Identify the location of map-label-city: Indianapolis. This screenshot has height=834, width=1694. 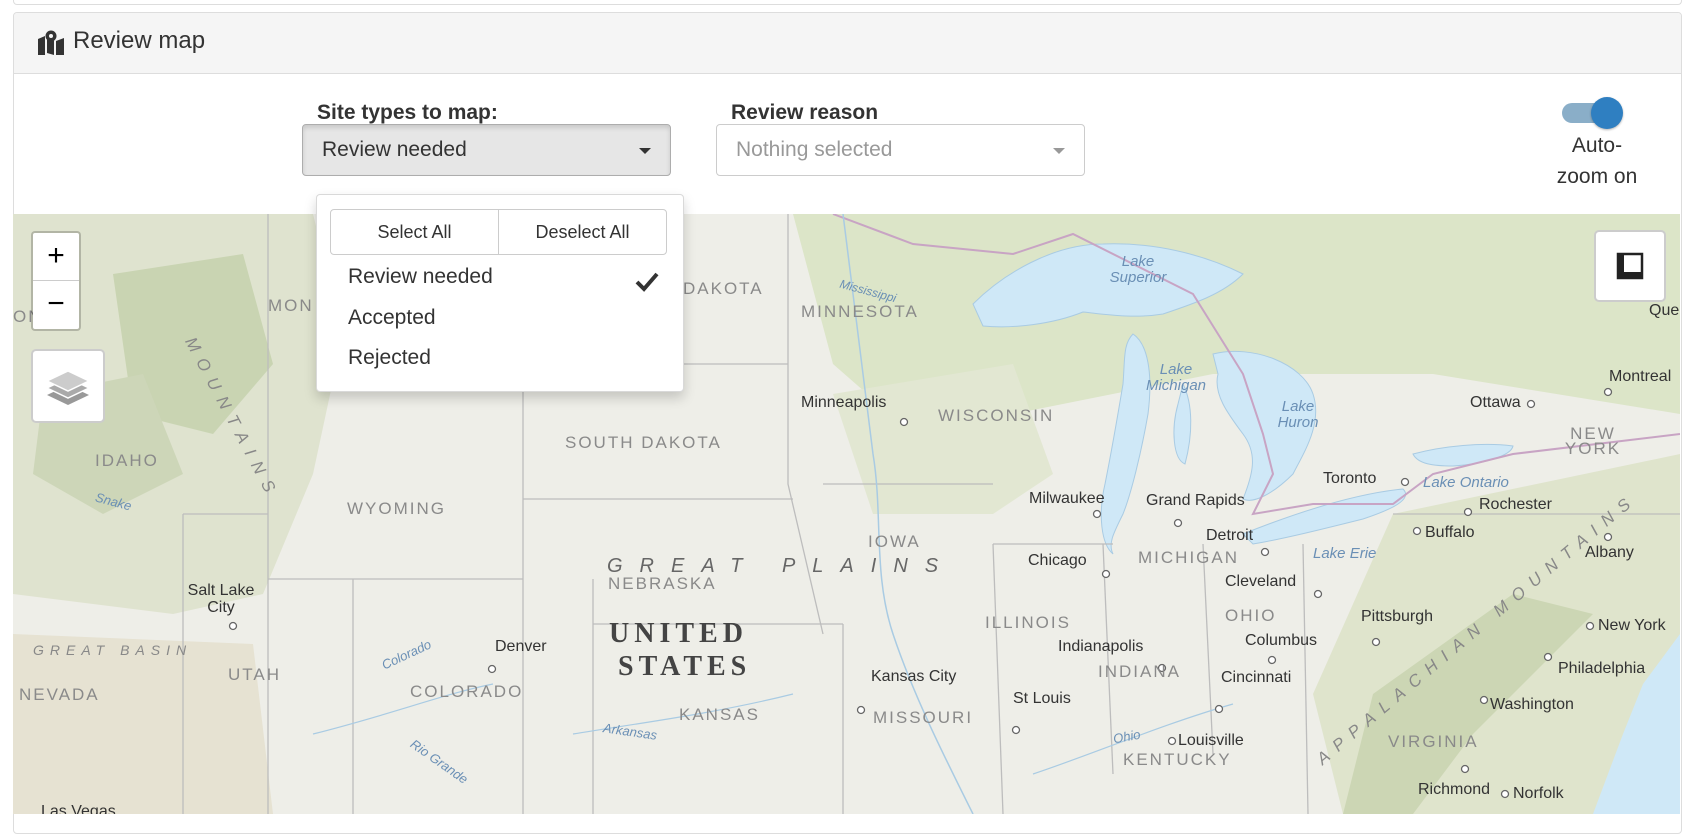
(1101, 646).